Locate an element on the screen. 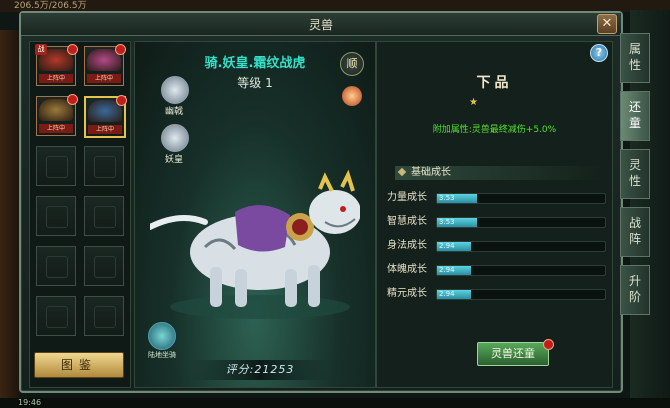 Image resolution: width=670 pixels, height=408 pixels. window-titlebar: 灵兽 ✕ is located at coordinates (321, 24).